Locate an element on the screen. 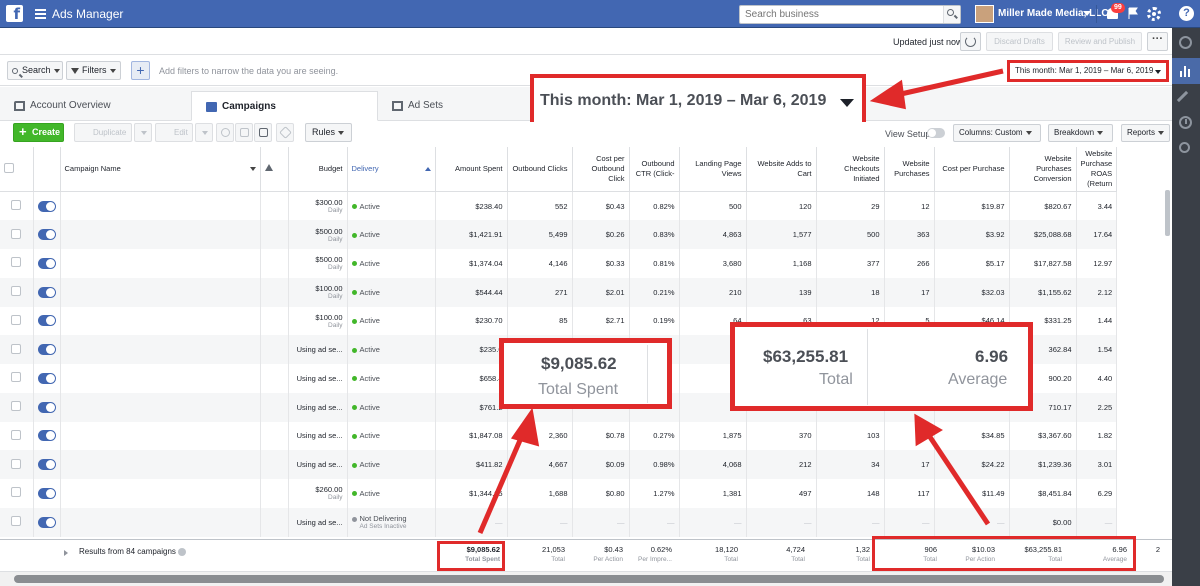 The height and width of the screenshot is (586, 1200). gear-icon is located at coordinates (1154, 14).